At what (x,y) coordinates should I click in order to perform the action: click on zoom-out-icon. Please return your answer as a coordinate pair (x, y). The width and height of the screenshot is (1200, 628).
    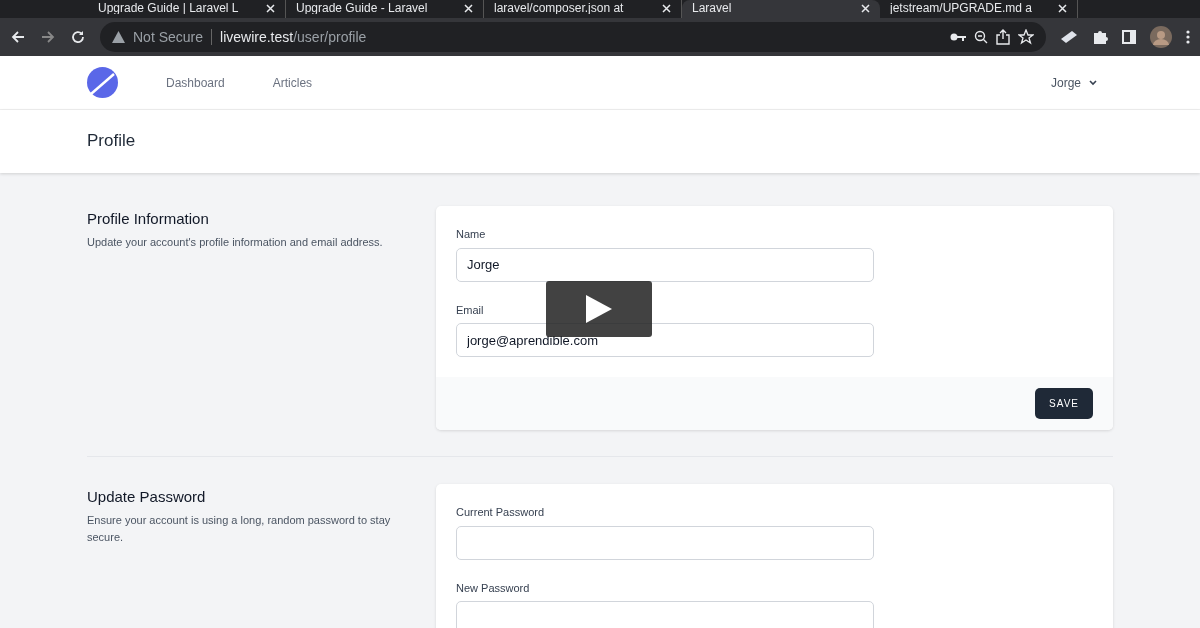
    Looking at the image, I should click on (981, 37).